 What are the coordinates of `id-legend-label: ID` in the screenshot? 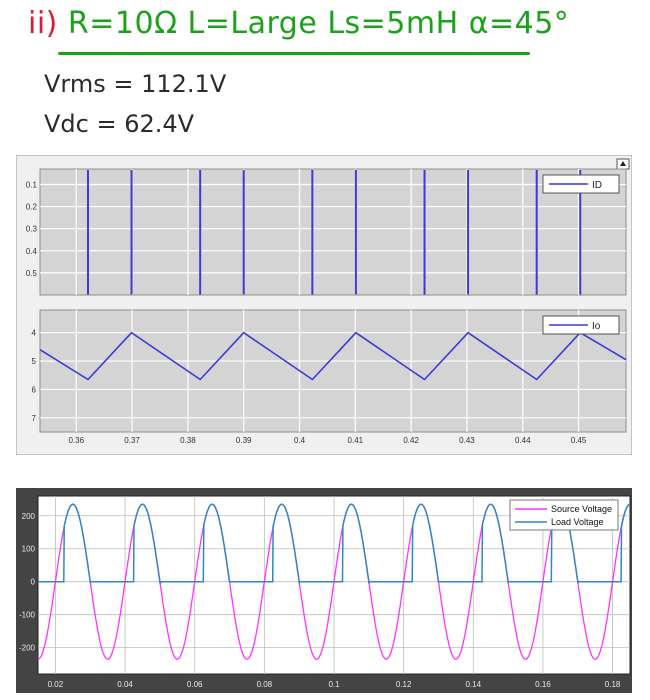 It's located at (597, 185).